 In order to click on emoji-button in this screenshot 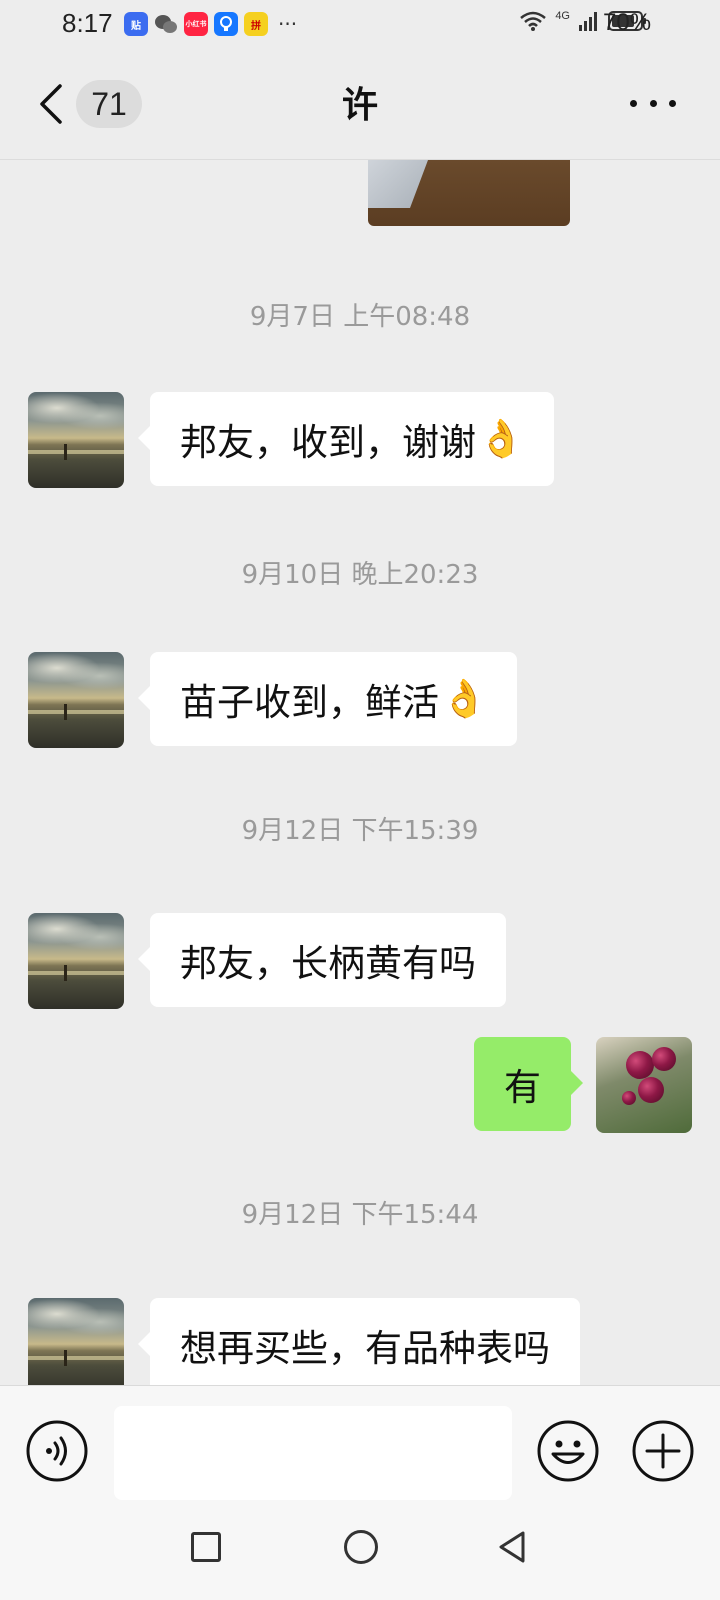, I will do `click(568, 1451)`.